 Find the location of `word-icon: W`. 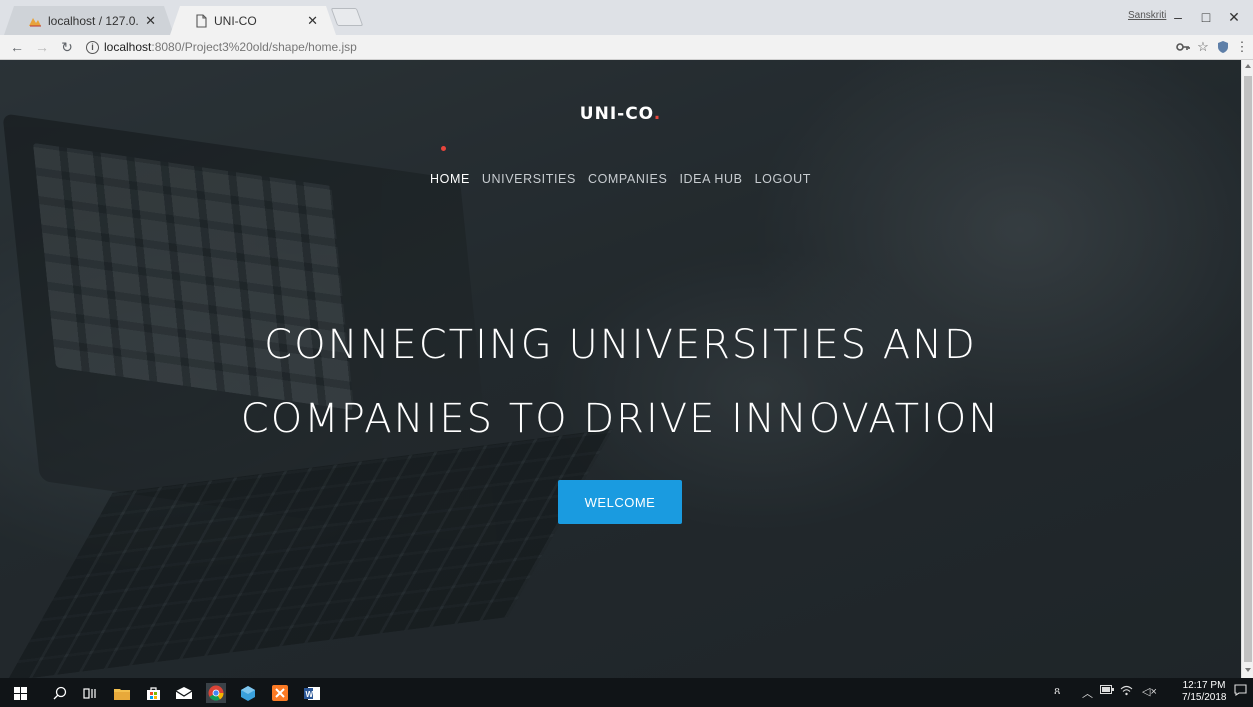

word-icon: W is located at coordinates (312, 693).